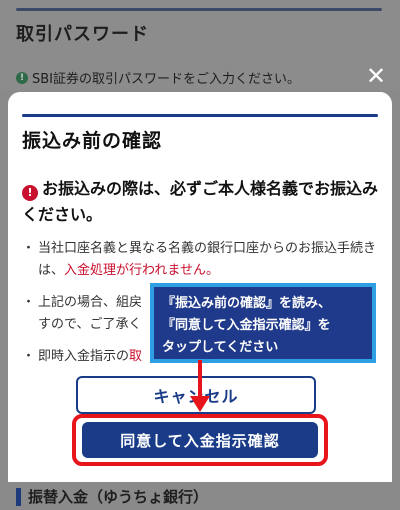 Image resolution: width=400 pixels, height=510 pixels. I want to click on callout-line-2: 『同意して入金指示確認』を, so click(246, 325).